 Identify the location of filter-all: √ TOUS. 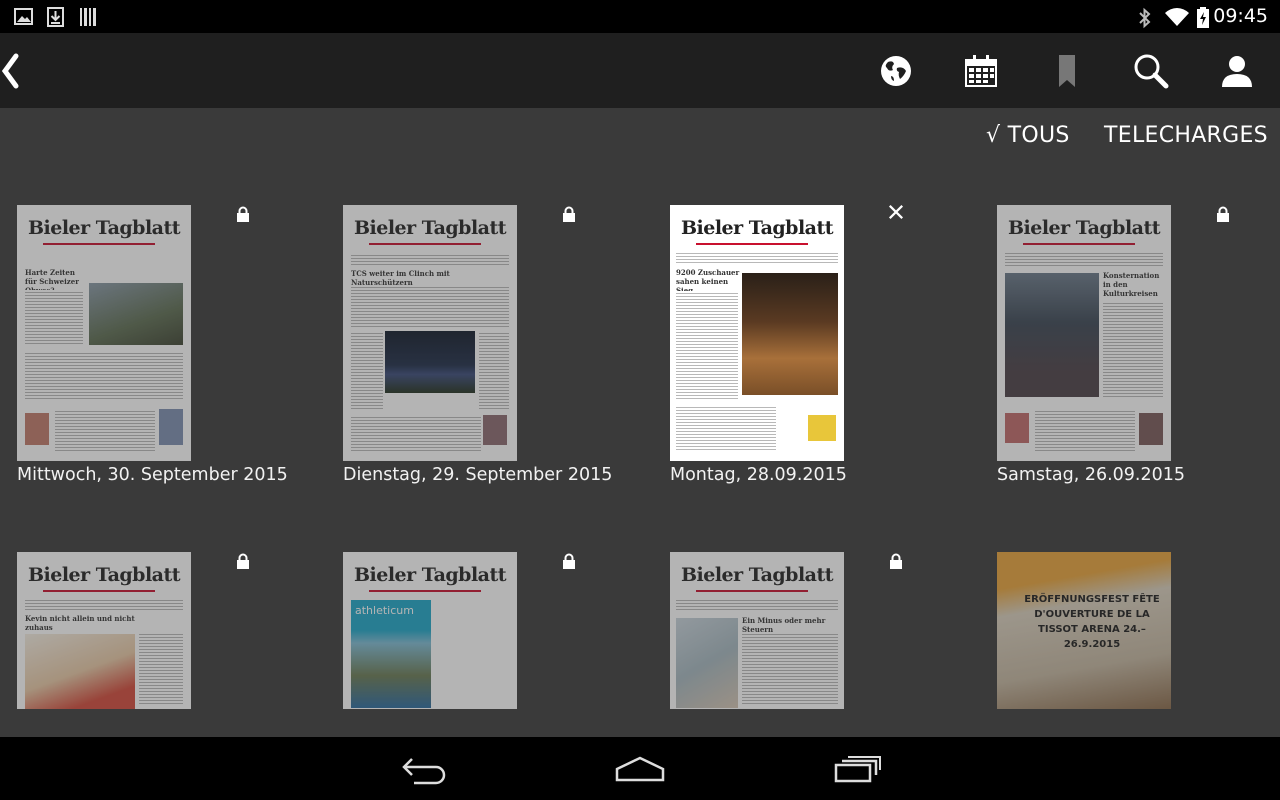
(1028, 135).